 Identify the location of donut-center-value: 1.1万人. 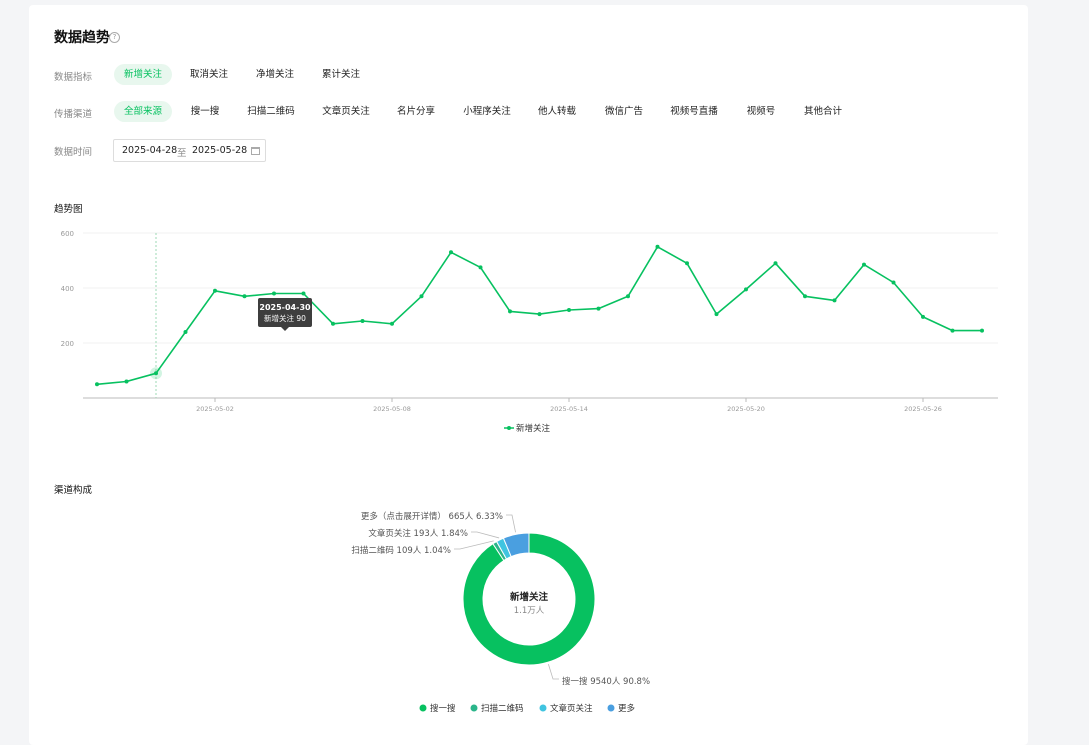
(529, 611).